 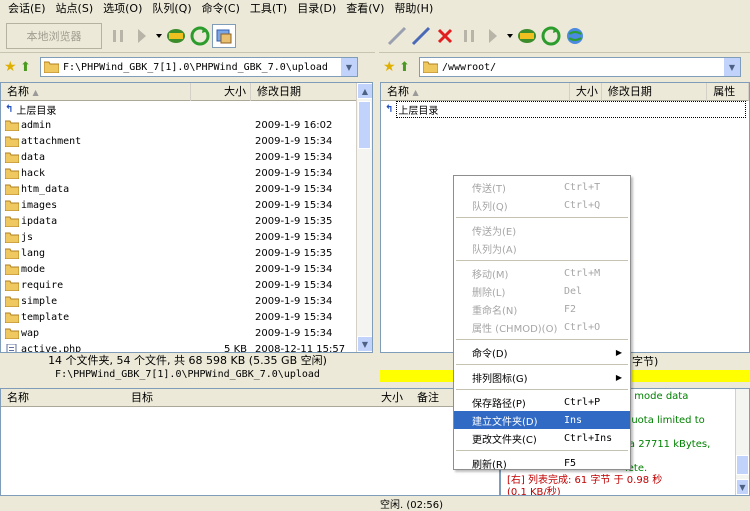 I want to click on menu-item: 命令(C), so click(x=221, y=9).